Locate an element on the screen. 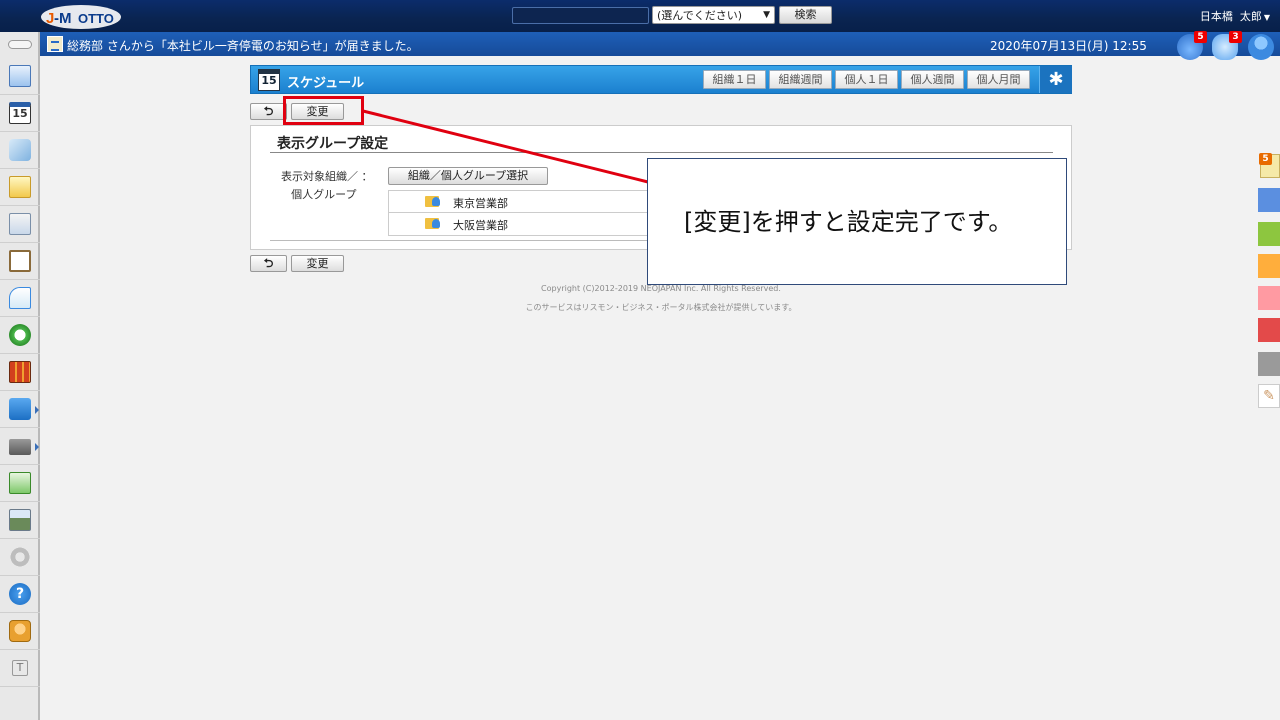  right-memo-tab: 5 is located at coordinates (1269, 165).